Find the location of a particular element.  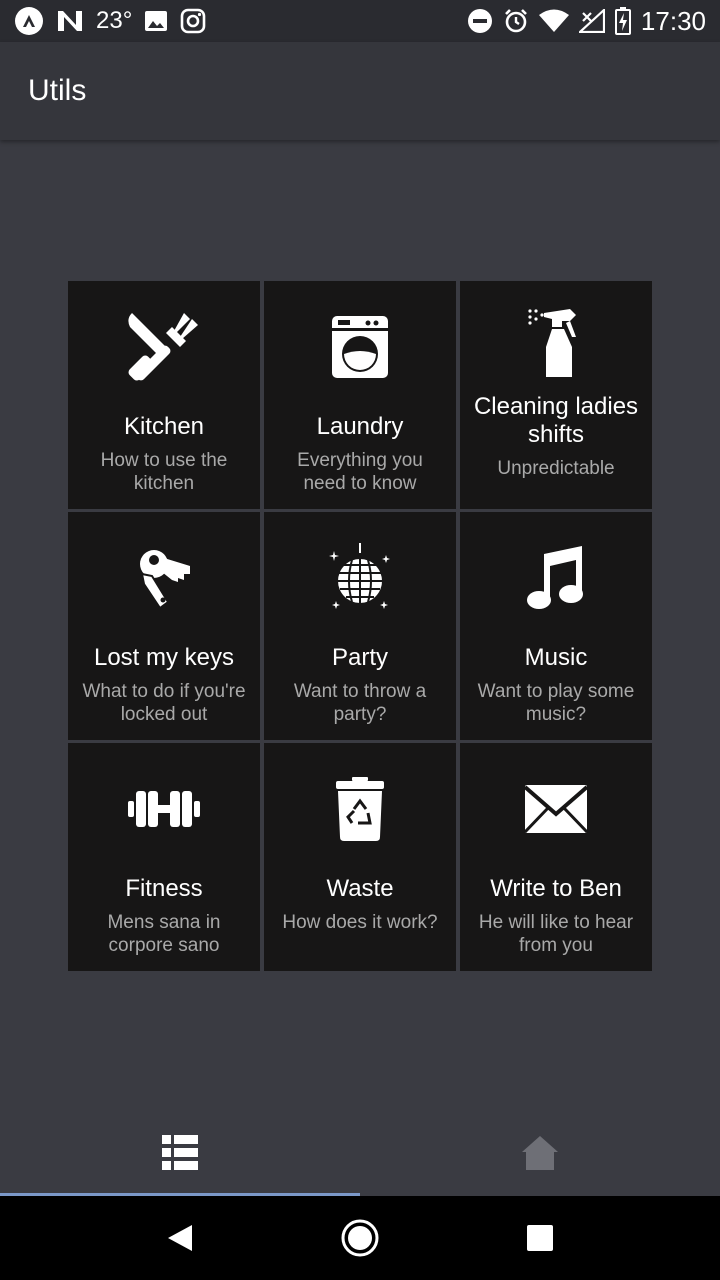

tile-fitness: Fitness Mens sana in corpore sano is located at coordinates (164, 857).